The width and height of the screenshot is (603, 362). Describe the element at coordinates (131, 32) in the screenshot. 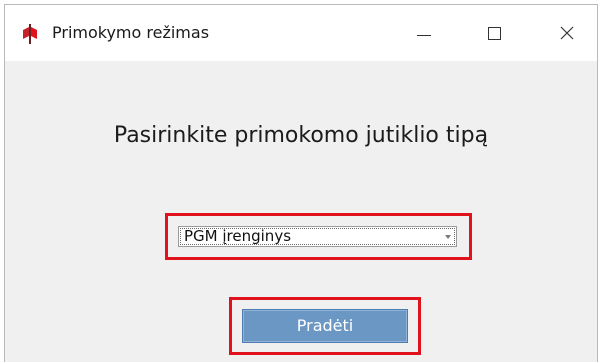

I see `window-title: Primokymo režimas` at that location.